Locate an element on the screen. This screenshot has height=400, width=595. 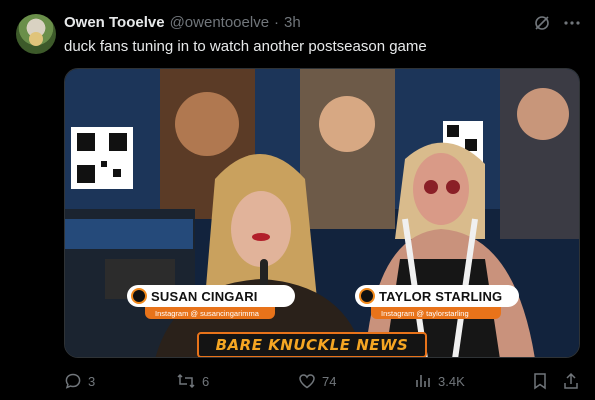
more-icon is located at coordinates (572, 23).